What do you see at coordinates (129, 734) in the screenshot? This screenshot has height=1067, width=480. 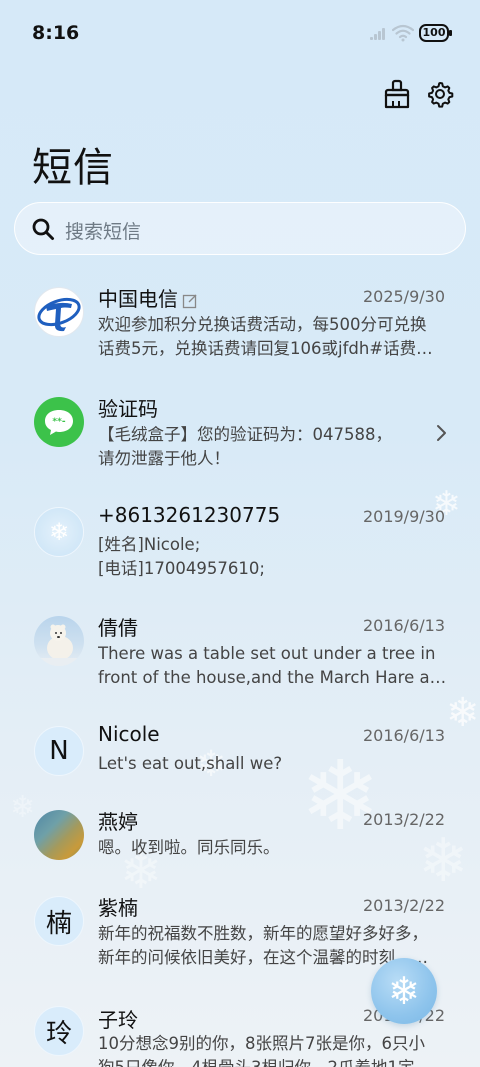 I see `contact-name: Nicole` at bounding box center [129, 734].